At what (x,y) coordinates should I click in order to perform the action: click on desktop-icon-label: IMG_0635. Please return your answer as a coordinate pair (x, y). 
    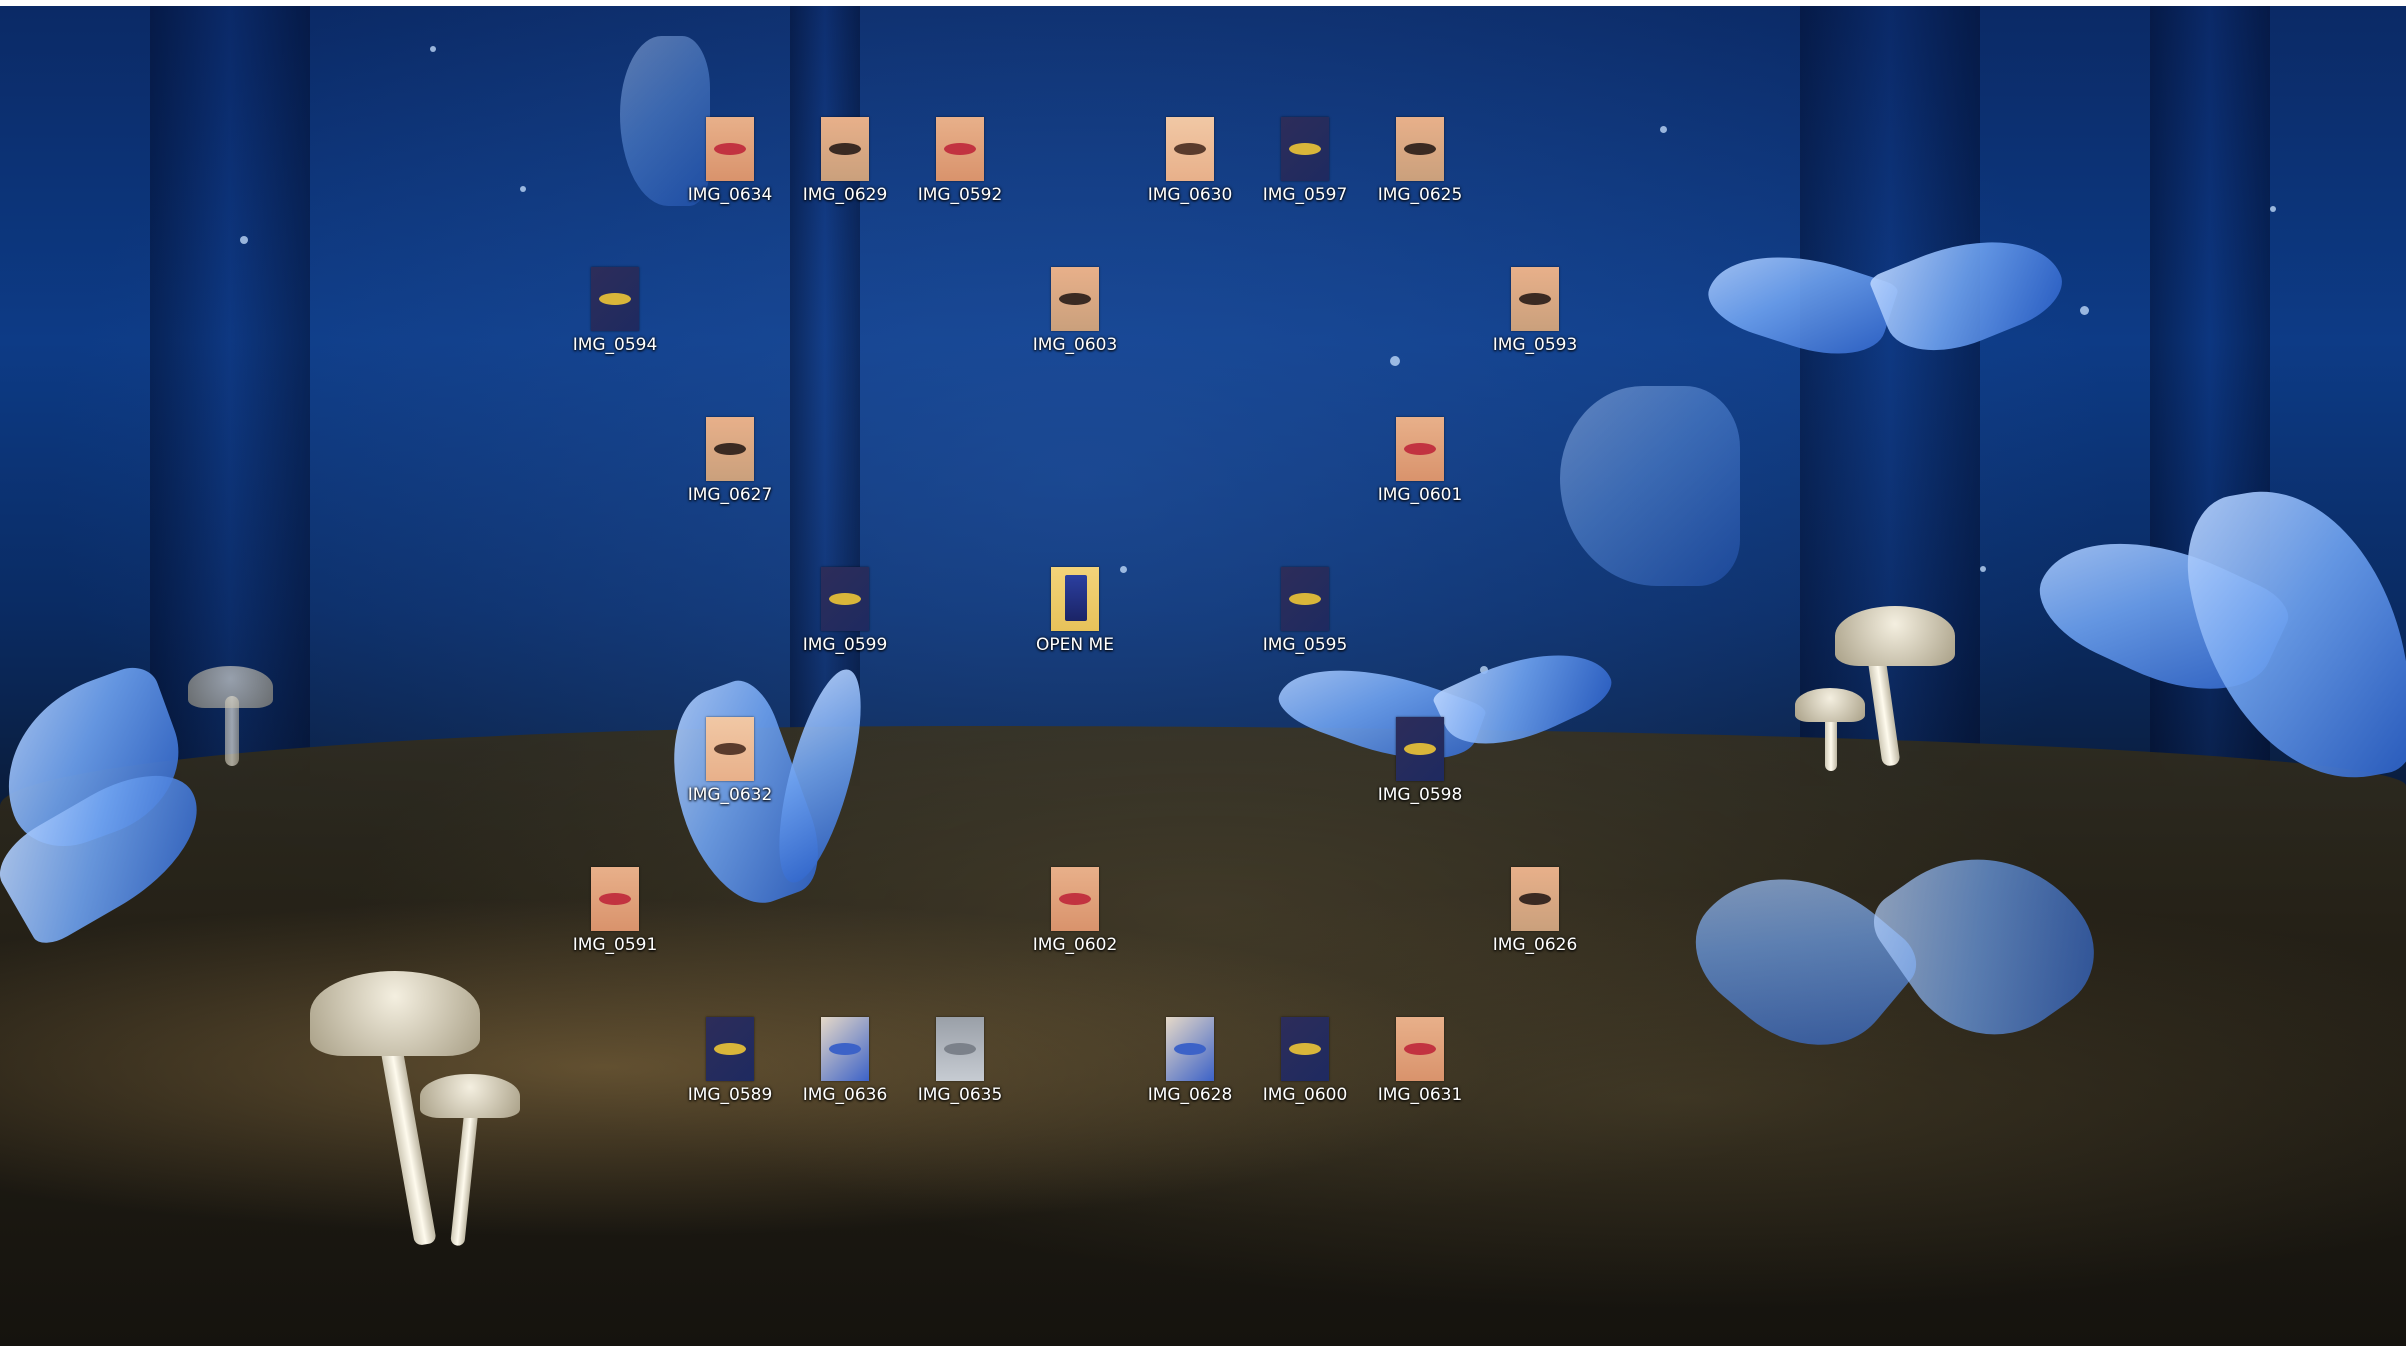
    Looking at the image, I should click on (960, 1095).